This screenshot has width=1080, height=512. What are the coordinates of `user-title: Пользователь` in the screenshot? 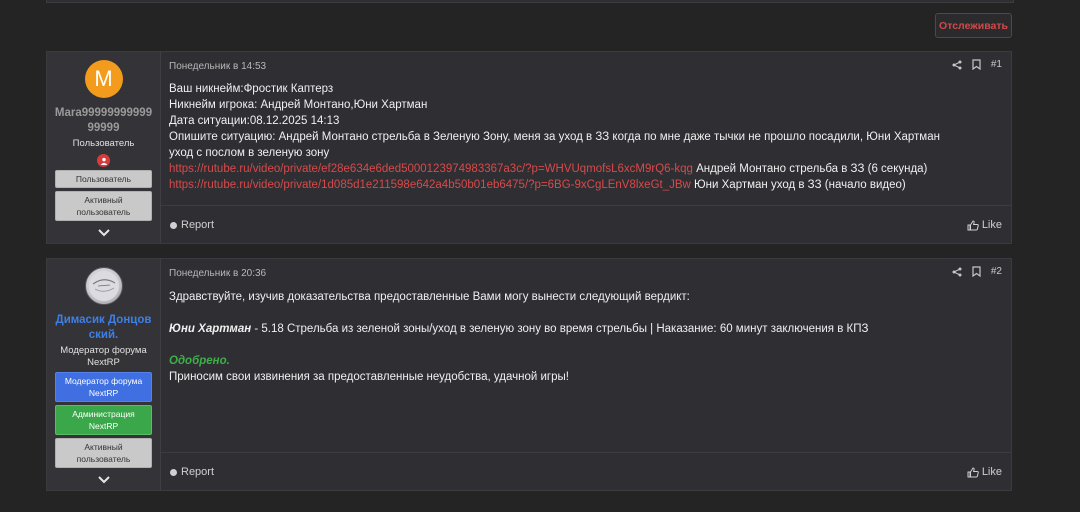 It's located at (103, 143).